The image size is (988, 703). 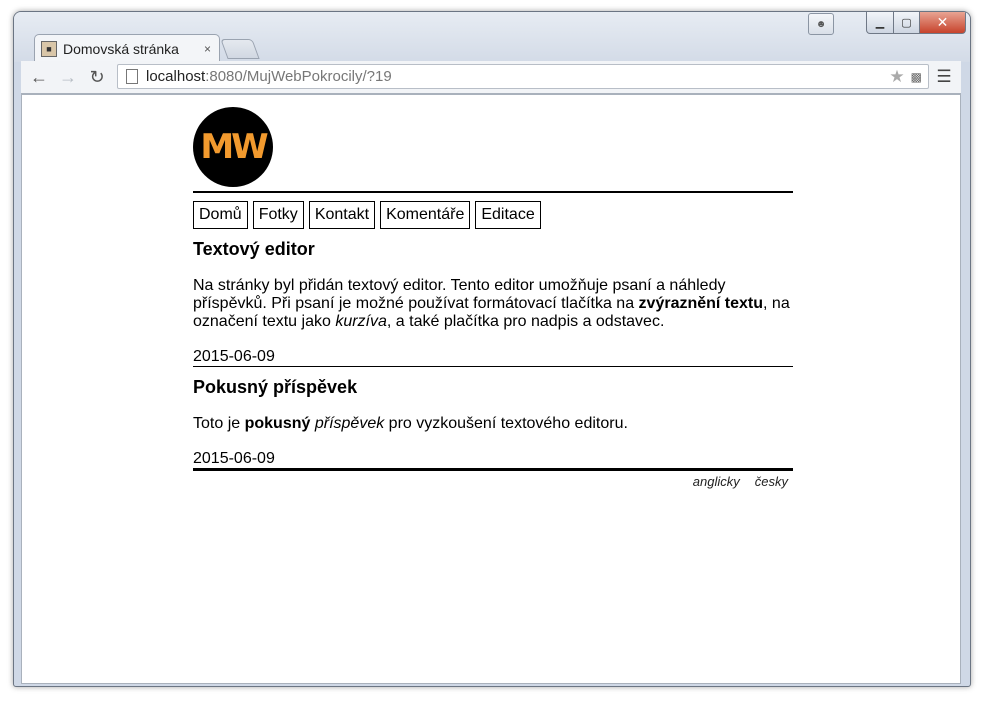 What do you see at coordinates (493, 469) in the screenshot?
I see `footer-divider` at bounding box center [493, 469].